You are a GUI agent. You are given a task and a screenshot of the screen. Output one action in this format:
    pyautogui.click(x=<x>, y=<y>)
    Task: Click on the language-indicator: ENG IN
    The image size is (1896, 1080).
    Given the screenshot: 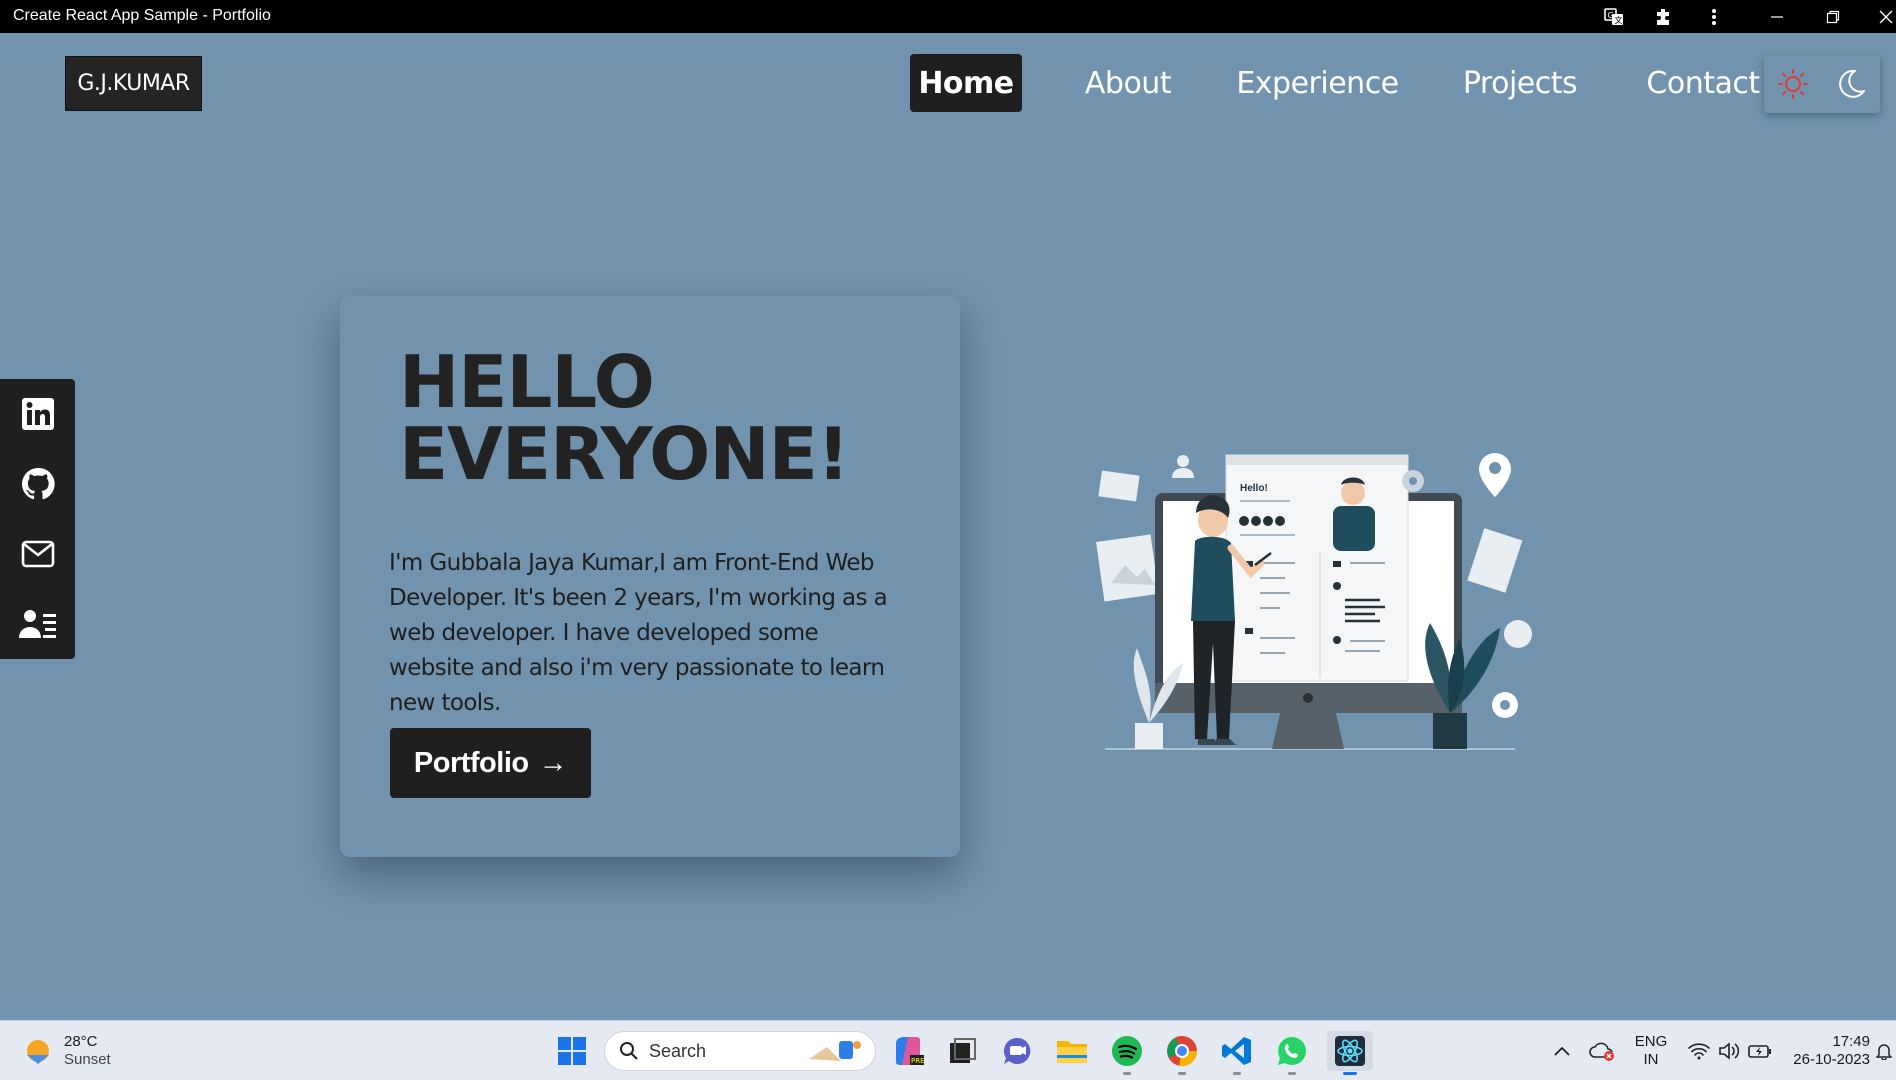 What is the action you would take?
    pyautogui.click(x=1651, y=1051)
    